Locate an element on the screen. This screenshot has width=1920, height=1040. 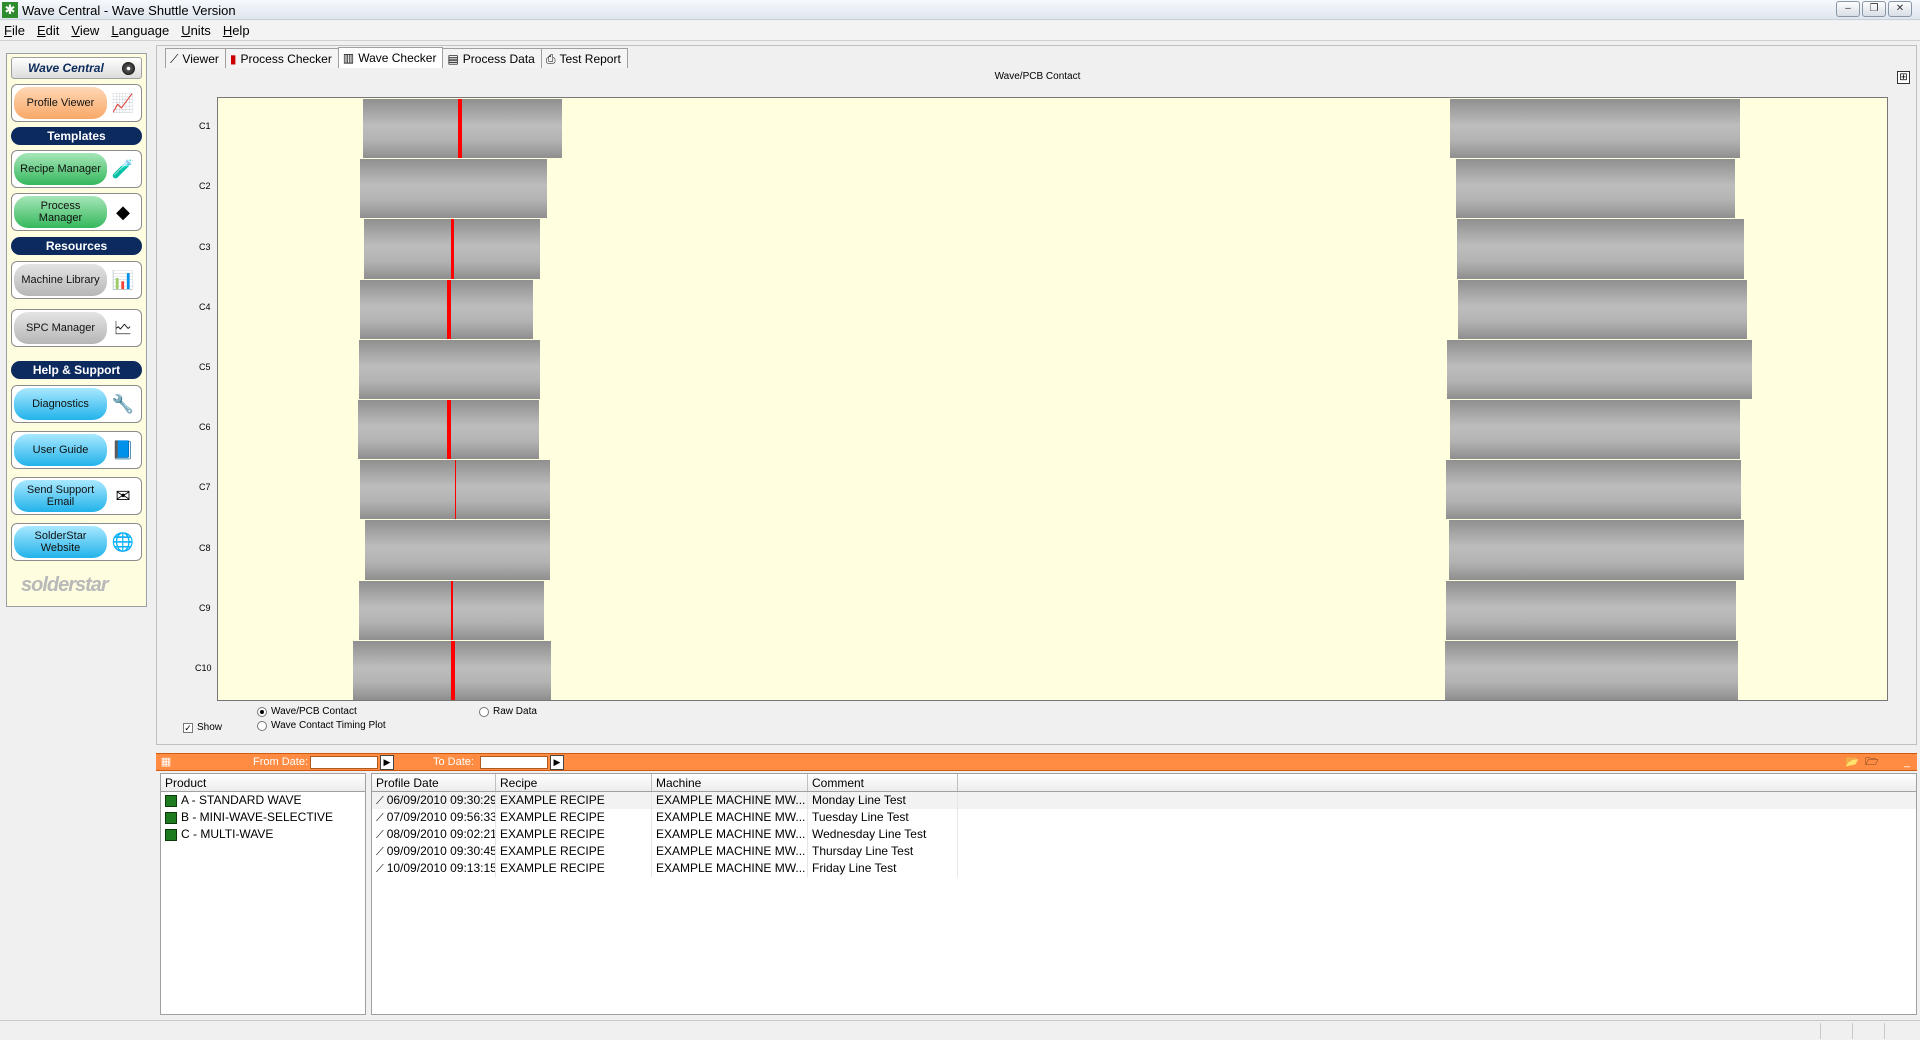
column-comment: Comment is located at coordinates (883, 782).